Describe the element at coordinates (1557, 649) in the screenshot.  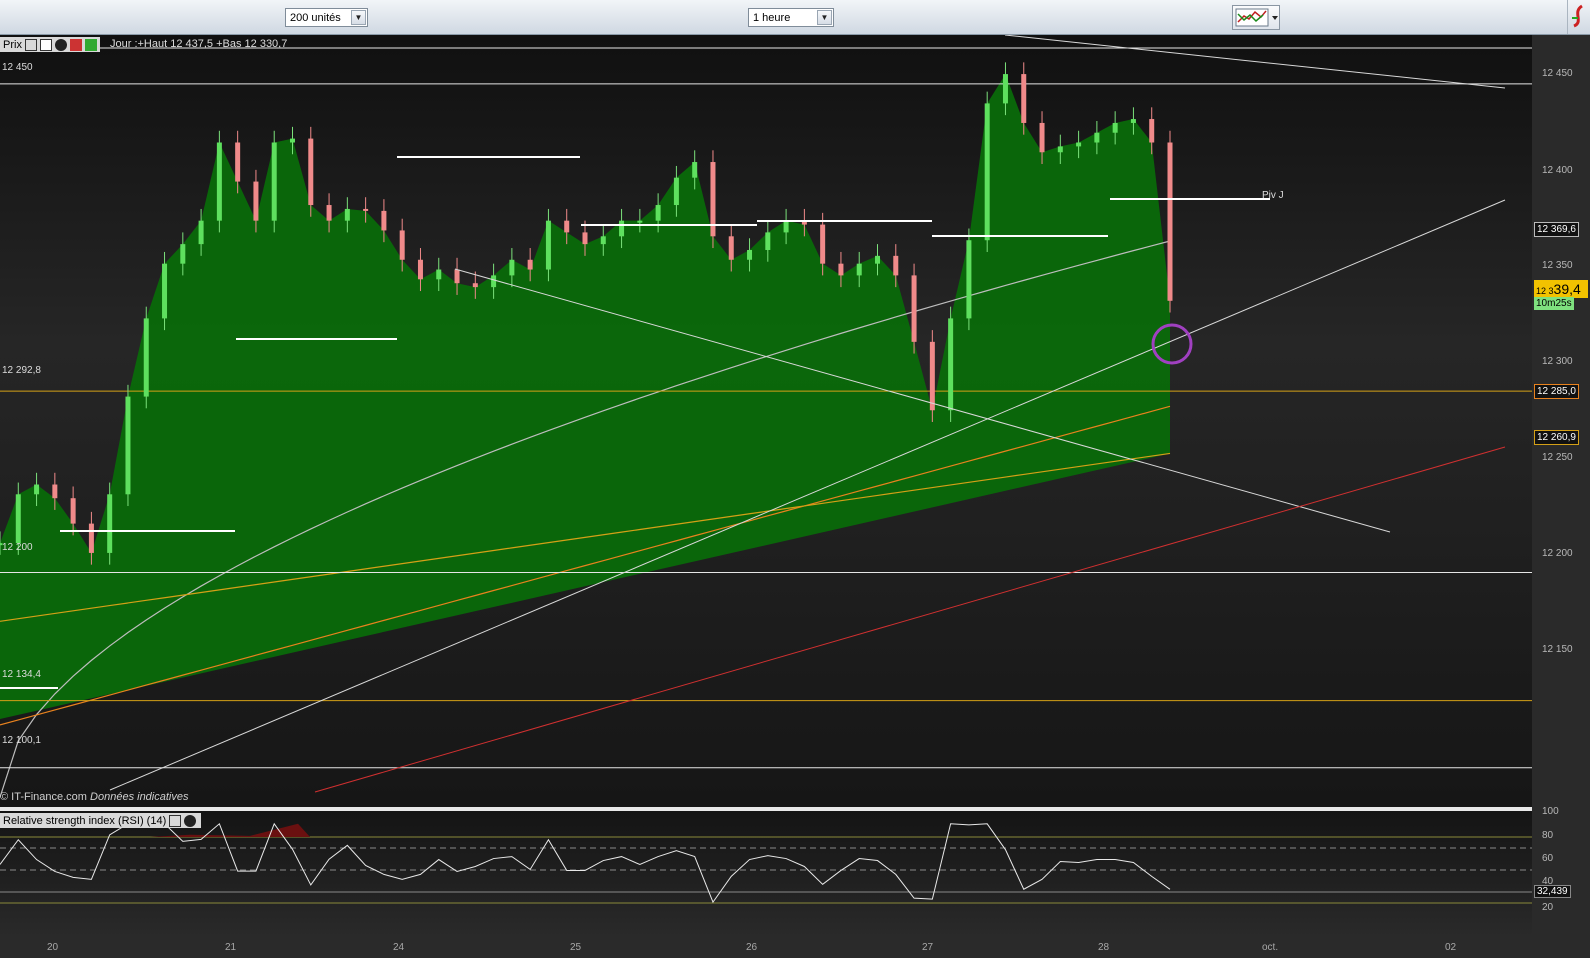
I see `price-tick: 12 150` at that location.